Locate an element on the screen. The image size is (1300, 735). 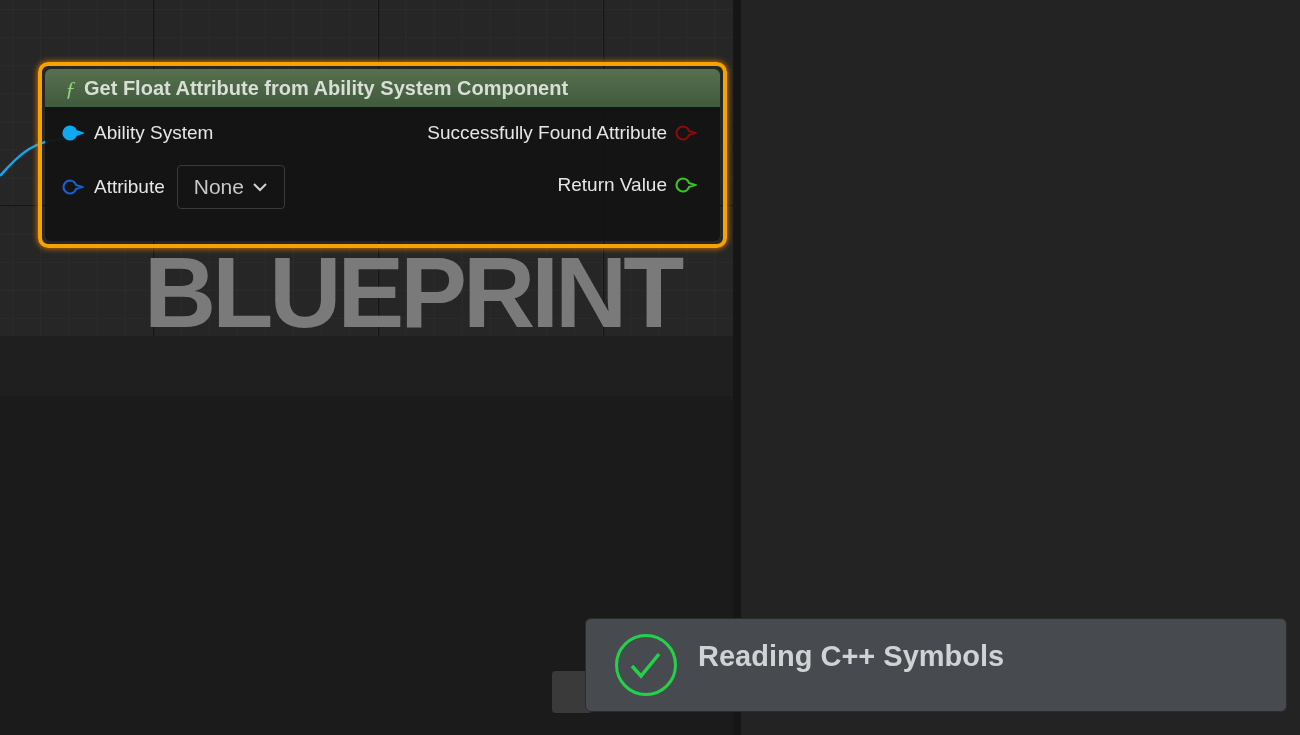
function-node: ƒ Get Float Attribute from Ability System Component Ability System Attribute None Successfully Found Attribute Return Value is located at coordinates (382, 155).